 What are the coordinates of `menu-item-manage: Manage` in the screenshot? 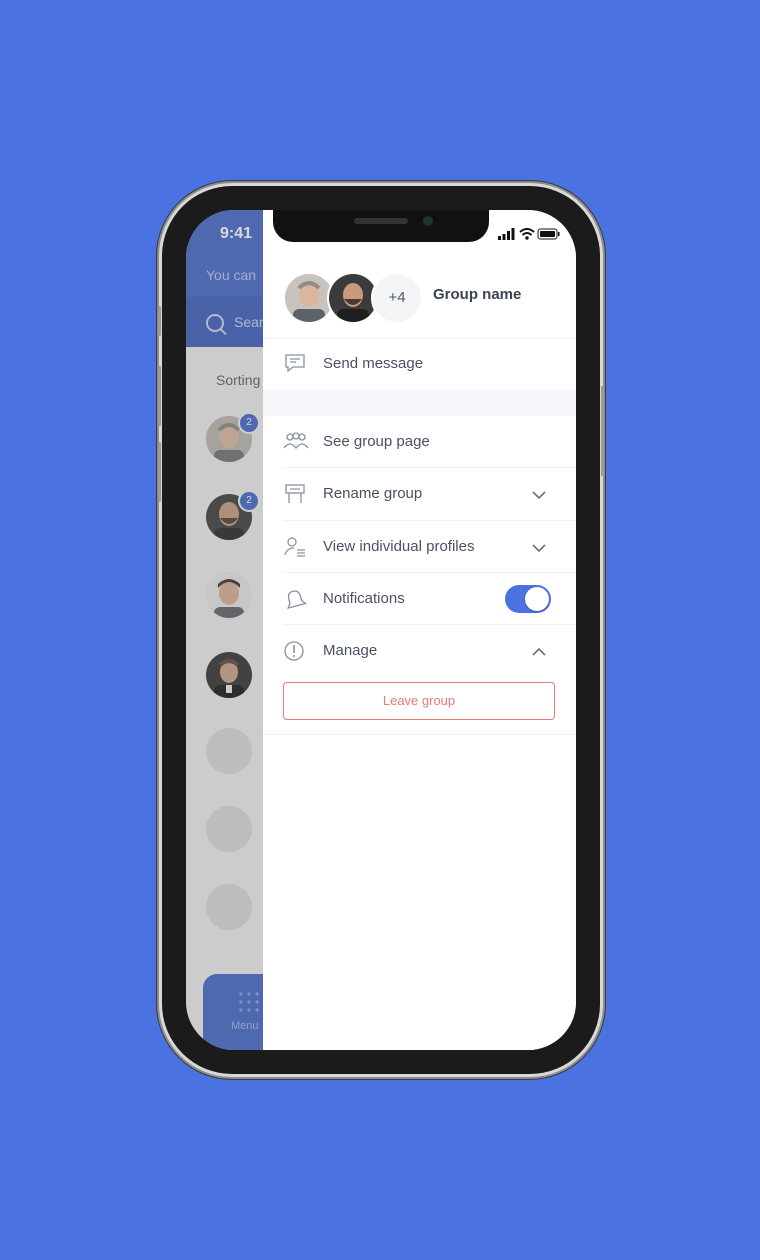 It's located at (419, 651).